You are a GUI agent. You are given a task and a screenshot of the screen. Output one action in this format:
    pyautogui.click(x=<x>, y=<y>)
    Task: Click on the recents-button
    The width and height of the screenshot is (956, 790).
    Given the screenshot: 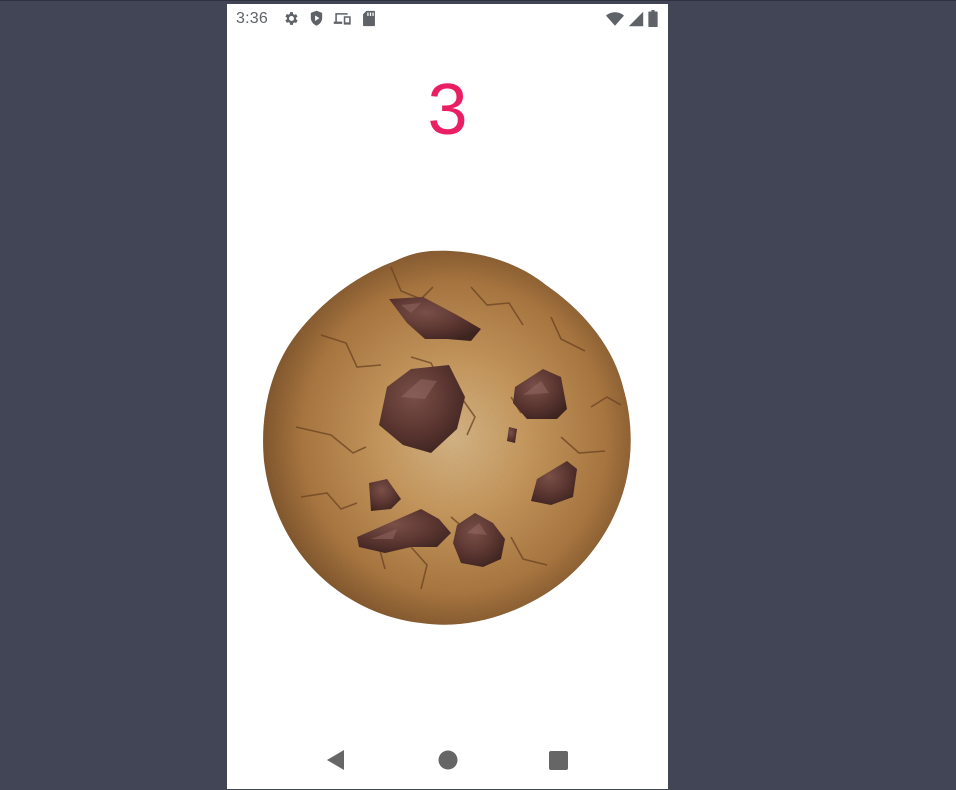 What is the action you would take?
    pyautogui.click(x=558, y=760)
    